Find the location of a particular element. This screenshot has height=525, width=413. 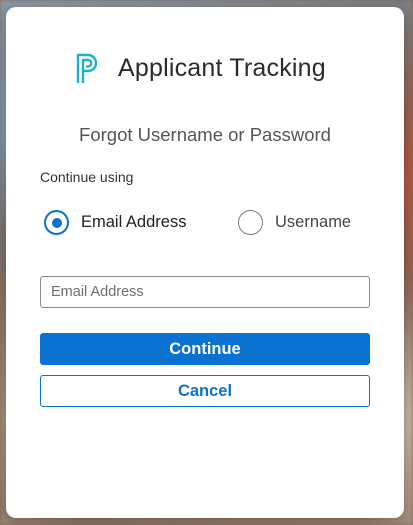

email-address-radio-button is located at coordinates (56, 222).